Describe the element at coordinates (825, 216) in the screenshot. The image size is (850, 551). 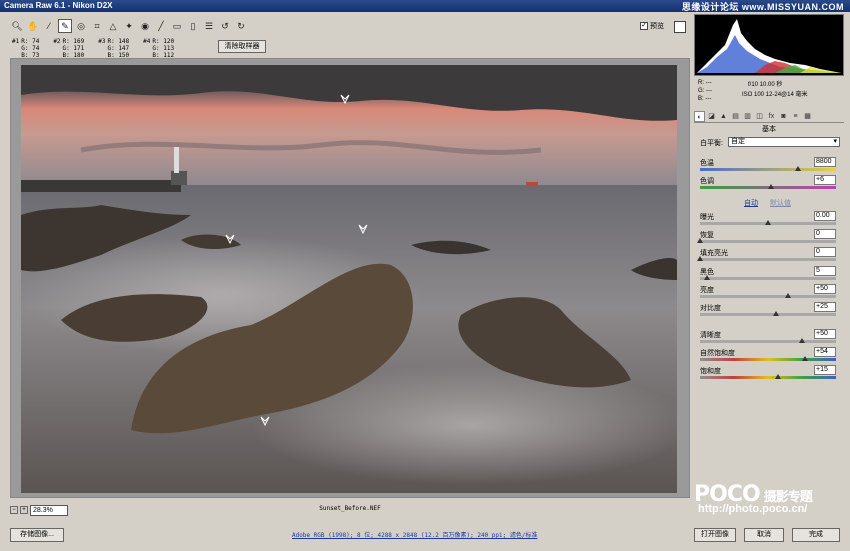
I see `slider-value-field: 0.00` at that location.